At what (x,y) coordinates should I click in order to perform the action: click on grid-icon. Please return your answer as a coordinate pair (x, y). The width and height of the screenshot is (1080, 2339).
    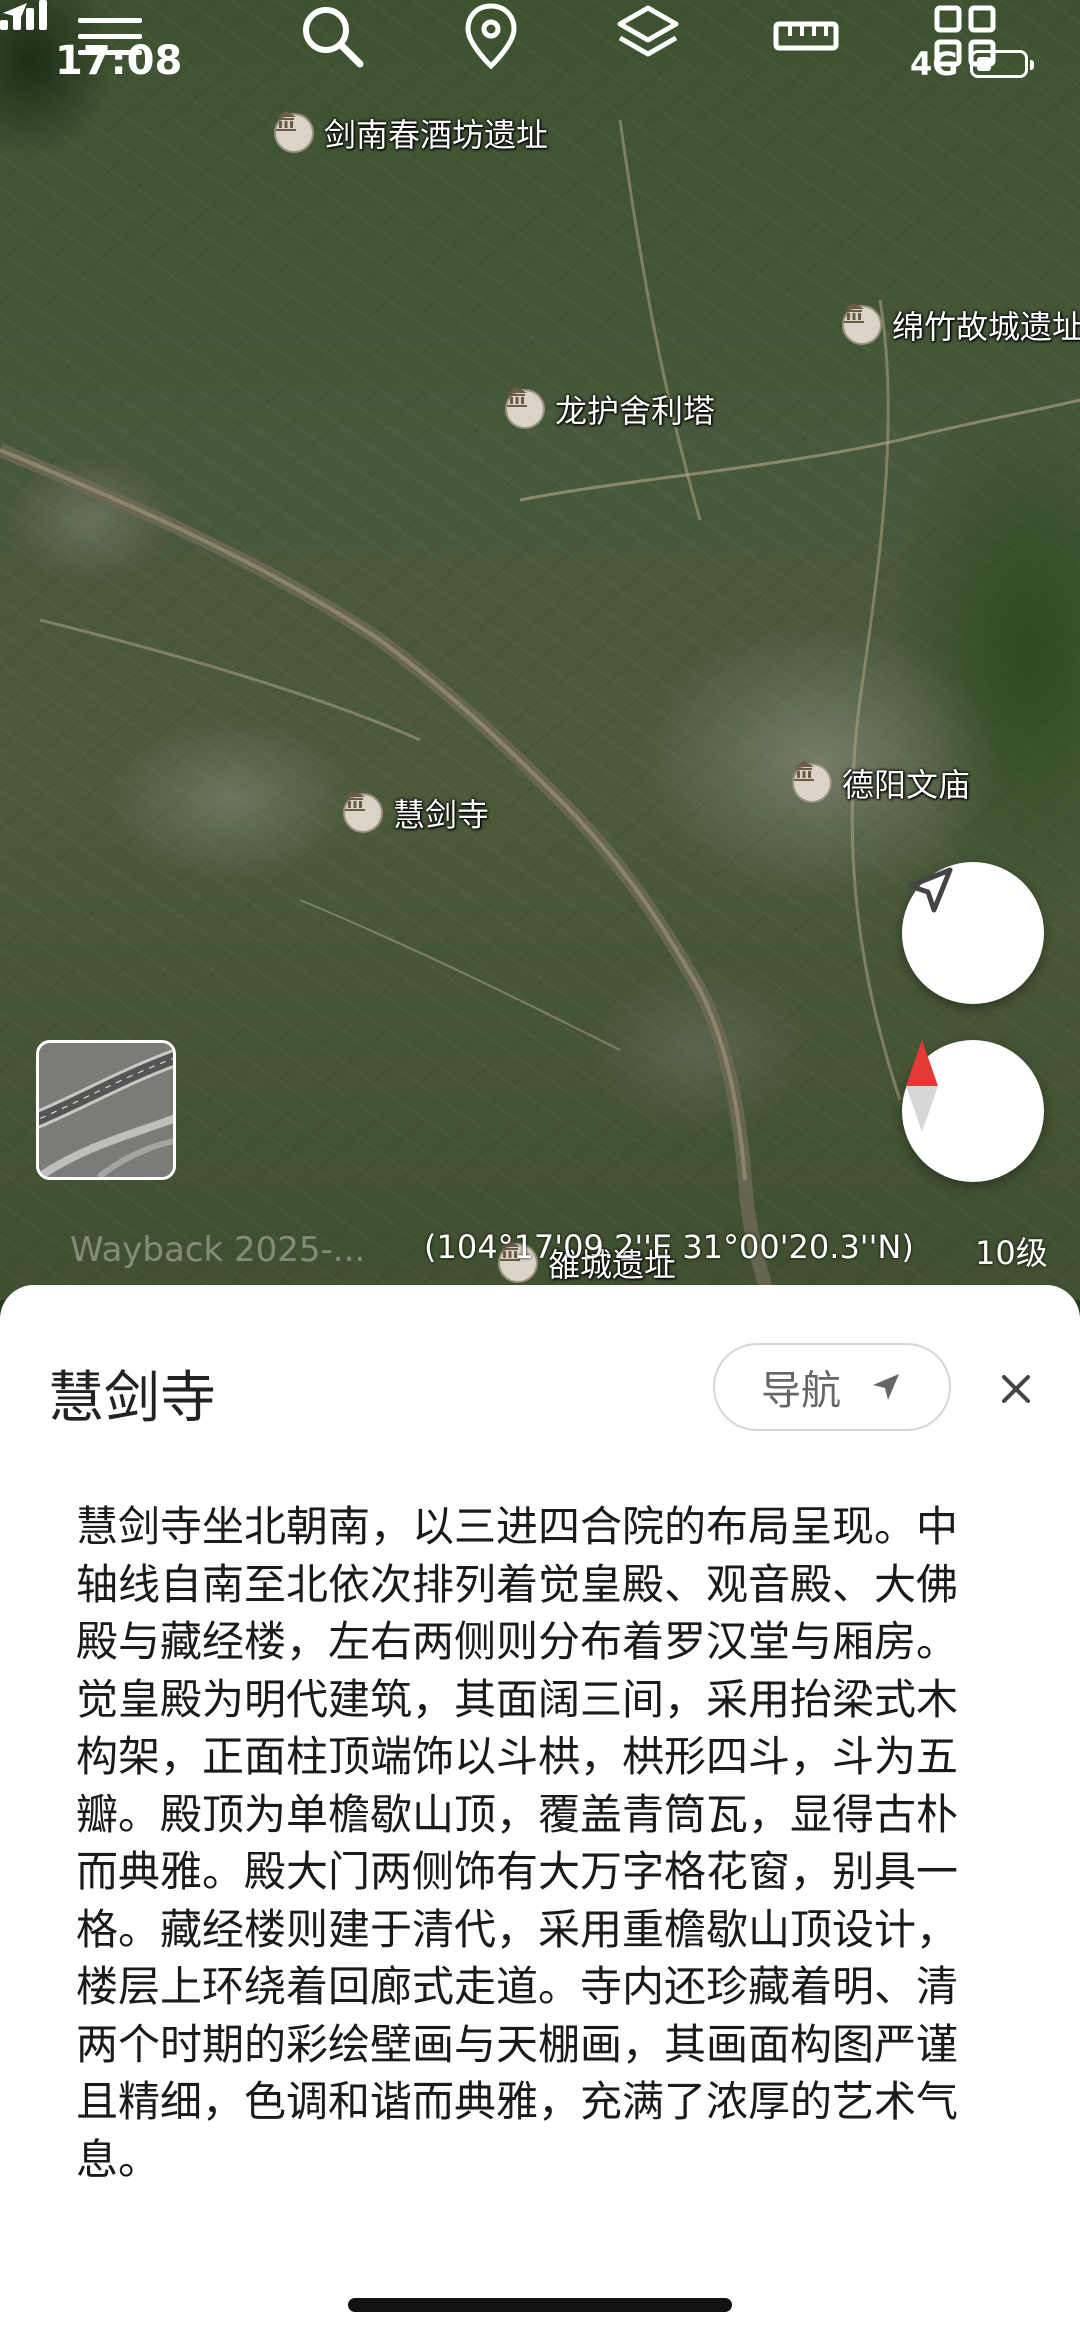
    Looking at the image, I should click on (965, 36).